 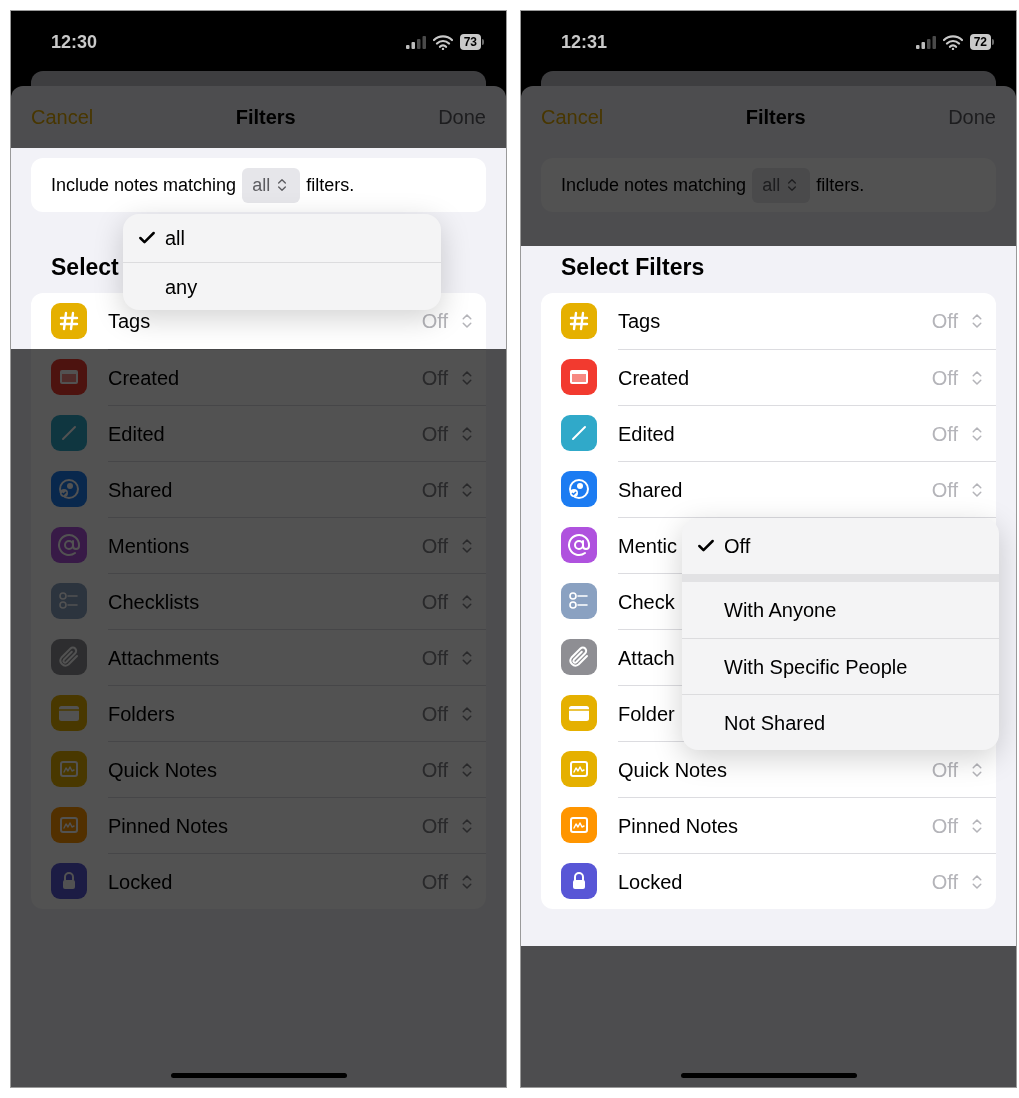 I want to click on filter-label: Check, so click(x=646, y=602).